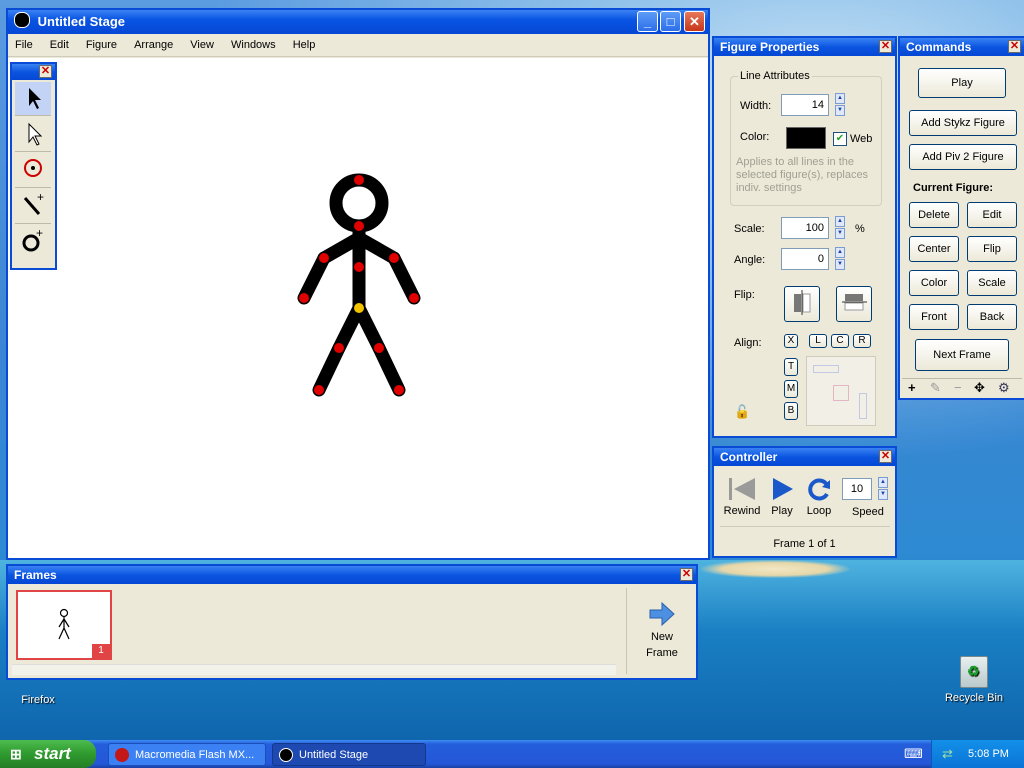 The width and height of the screenshot is (1024, 768). What do you see at coordinates (883, 489) in the screenshot?
I see `speed-stepper: ▲ ▼` at bounding box center [883, 489].